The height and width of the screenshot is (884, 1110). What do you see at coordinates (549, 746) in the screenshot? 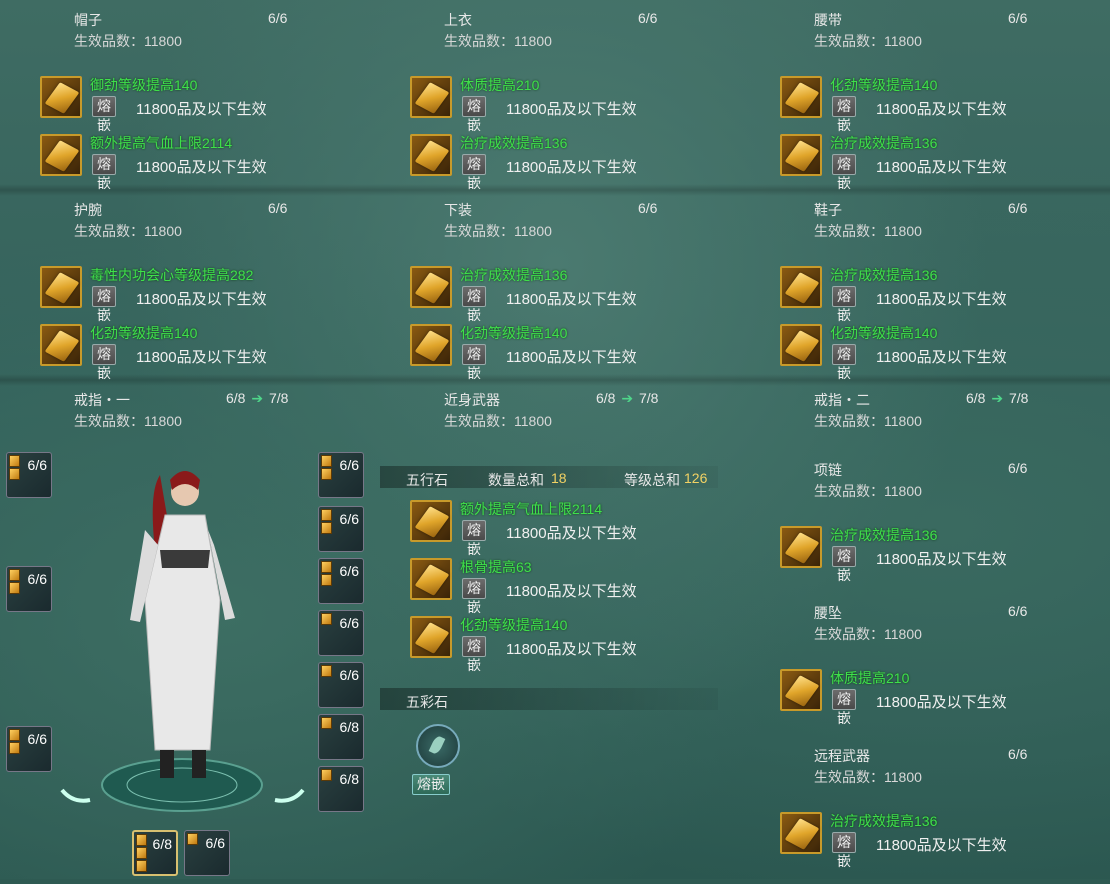
I see `wucai-panel: 五彩石 熔嵌` at bounding box center [549, 746].